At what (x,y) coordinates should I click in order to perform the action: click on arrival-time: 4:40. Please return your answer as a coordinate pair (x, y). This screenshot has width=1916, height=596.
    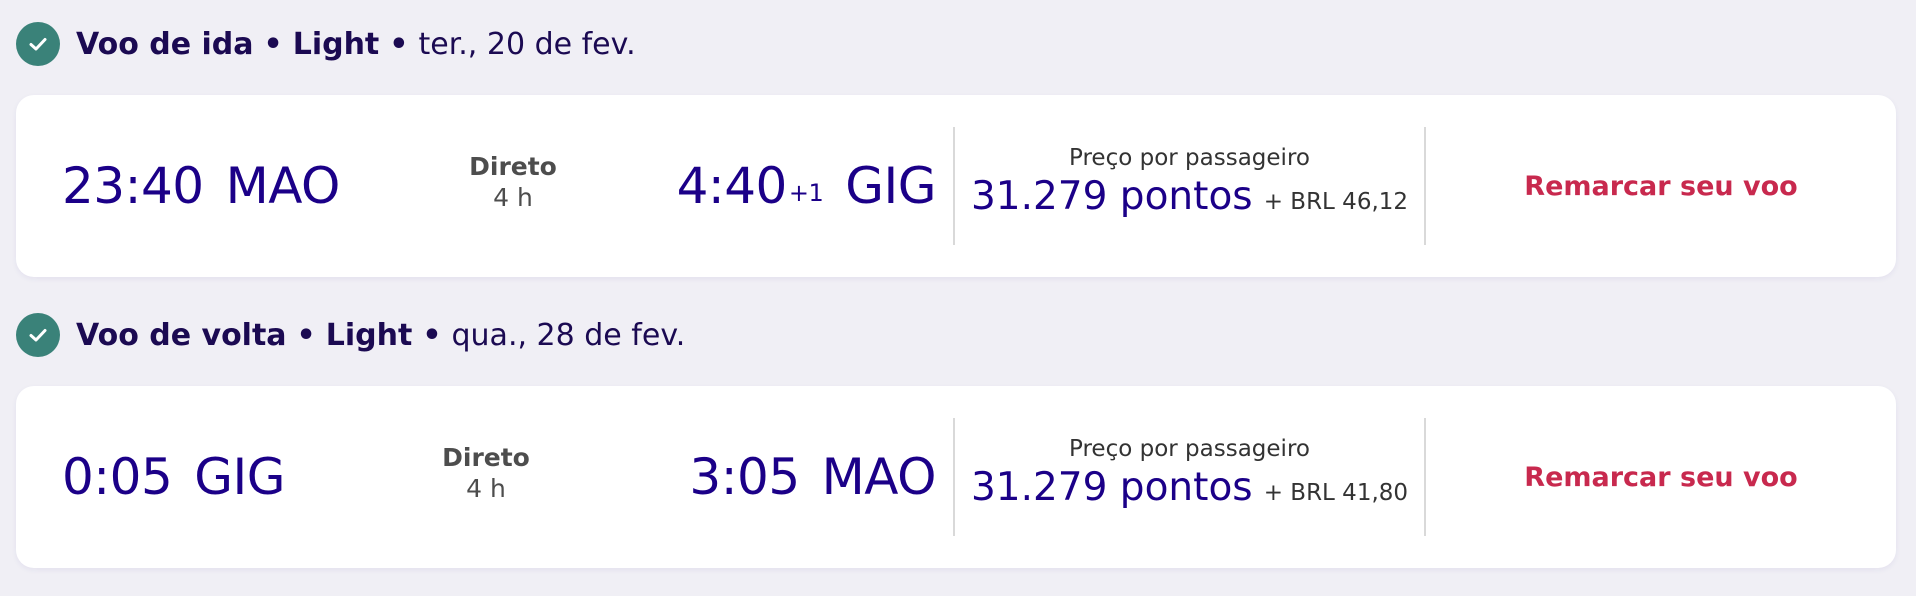
    Looking at the image, I should click on (732, 186).